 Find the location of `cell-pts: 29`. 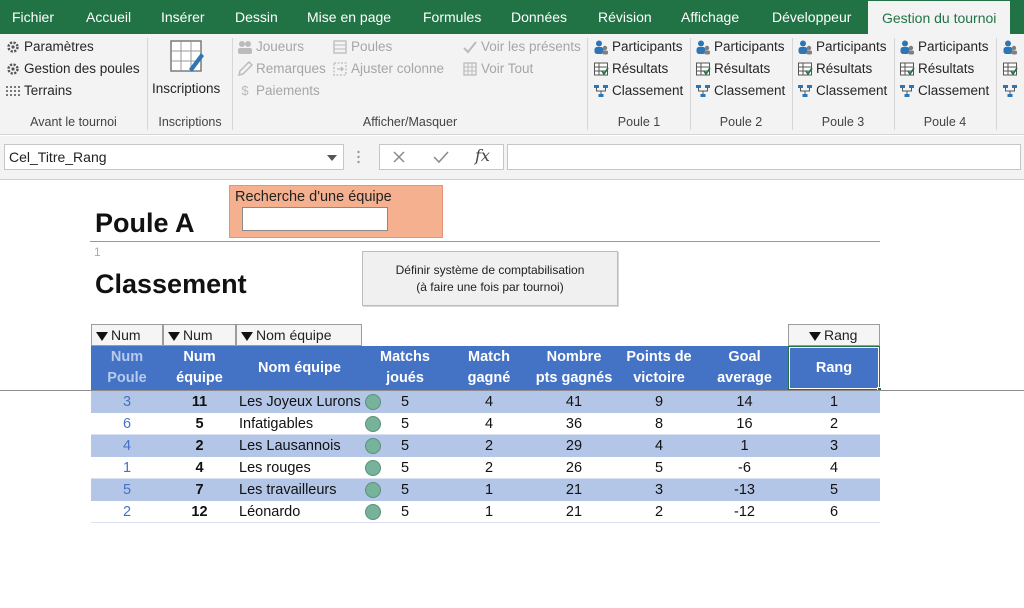

cell-pts: 29 is located at coordinates (574, 446).